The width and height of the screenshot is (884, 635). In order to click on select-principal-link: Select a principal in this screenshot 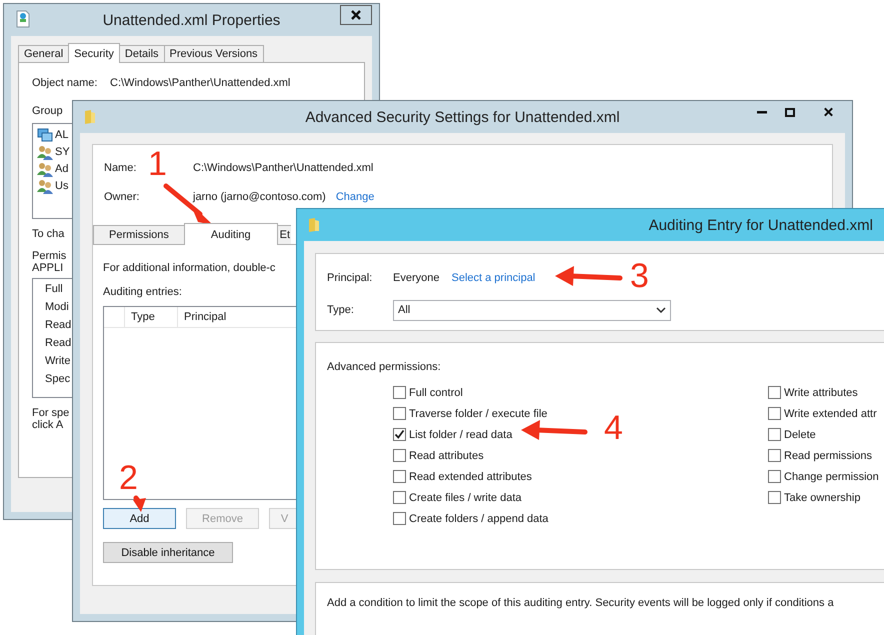, I will do `click(493, 278)`.